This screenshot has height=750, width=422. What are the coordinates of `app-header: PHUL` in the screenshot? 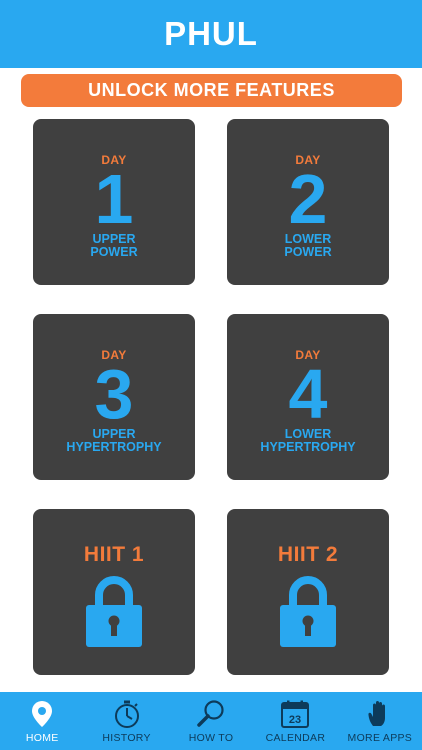 It's located at (211, 34).